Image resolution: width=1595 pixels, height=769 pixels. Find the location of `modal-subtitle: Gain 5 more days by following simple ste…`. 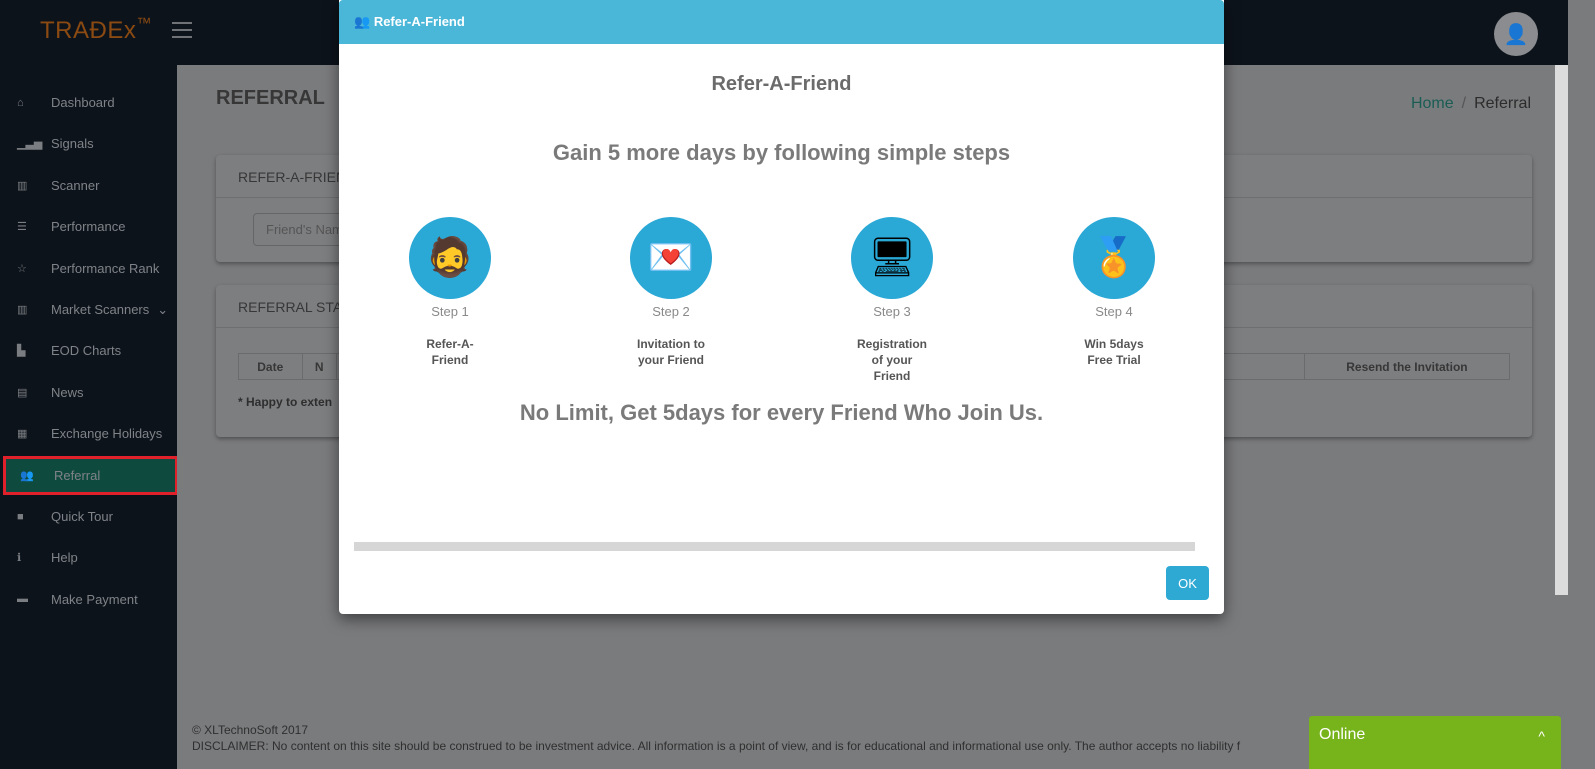

modal-subtitle: Gain 5 more days by following simple ste… is located at coordinates (781, 152).